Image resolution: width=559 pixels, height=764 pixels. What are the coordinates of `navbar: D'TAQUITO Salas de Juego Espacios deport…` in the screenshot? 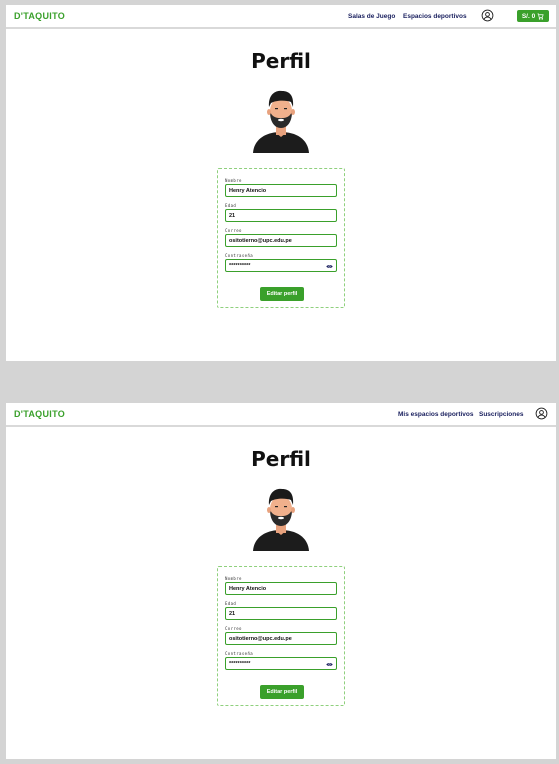 It's located at (281, 17).